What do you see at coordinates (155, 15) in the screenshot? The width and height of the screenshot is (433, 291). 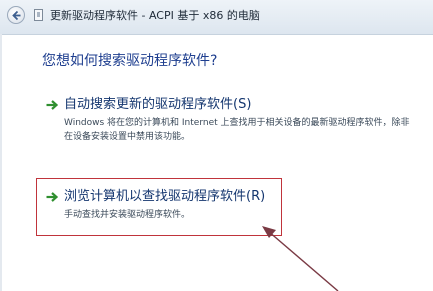 I see `window-title: 更新驱动程序软件 - ACPI 基于 x86 的电脑` at bounding box center [155, 15].